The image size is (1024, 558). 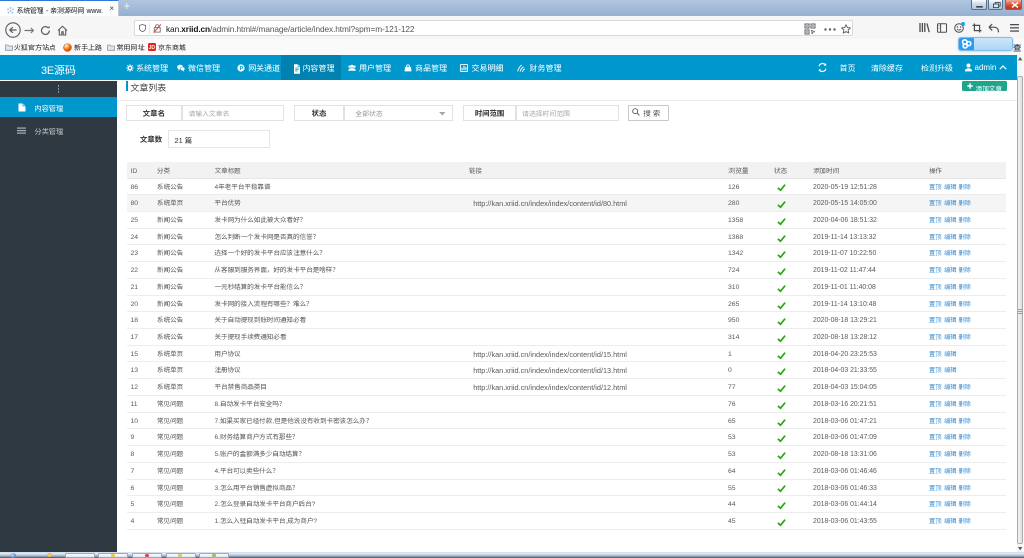 I want to click on svg-text: P, so click(x=242, y=69).